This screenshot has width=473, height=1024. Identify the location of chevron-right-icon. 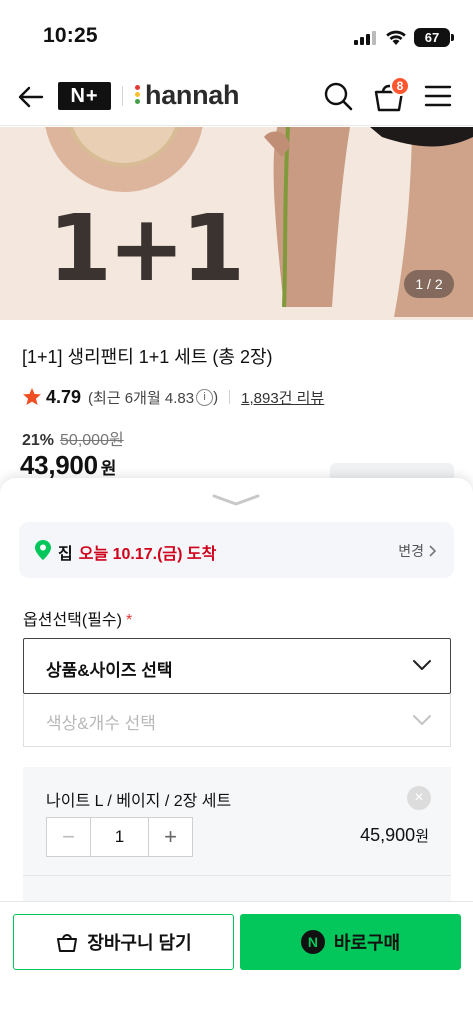
(432, 551).